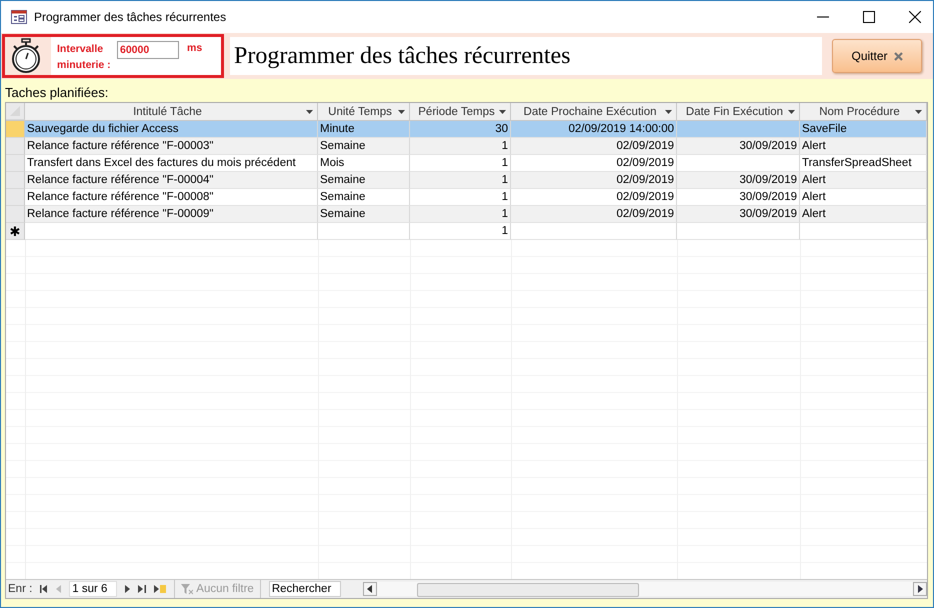  What do you see at coordinates (460, 111) in the screenshot?
I see `column-header: Période Temps` at bounding box center [460, 111].